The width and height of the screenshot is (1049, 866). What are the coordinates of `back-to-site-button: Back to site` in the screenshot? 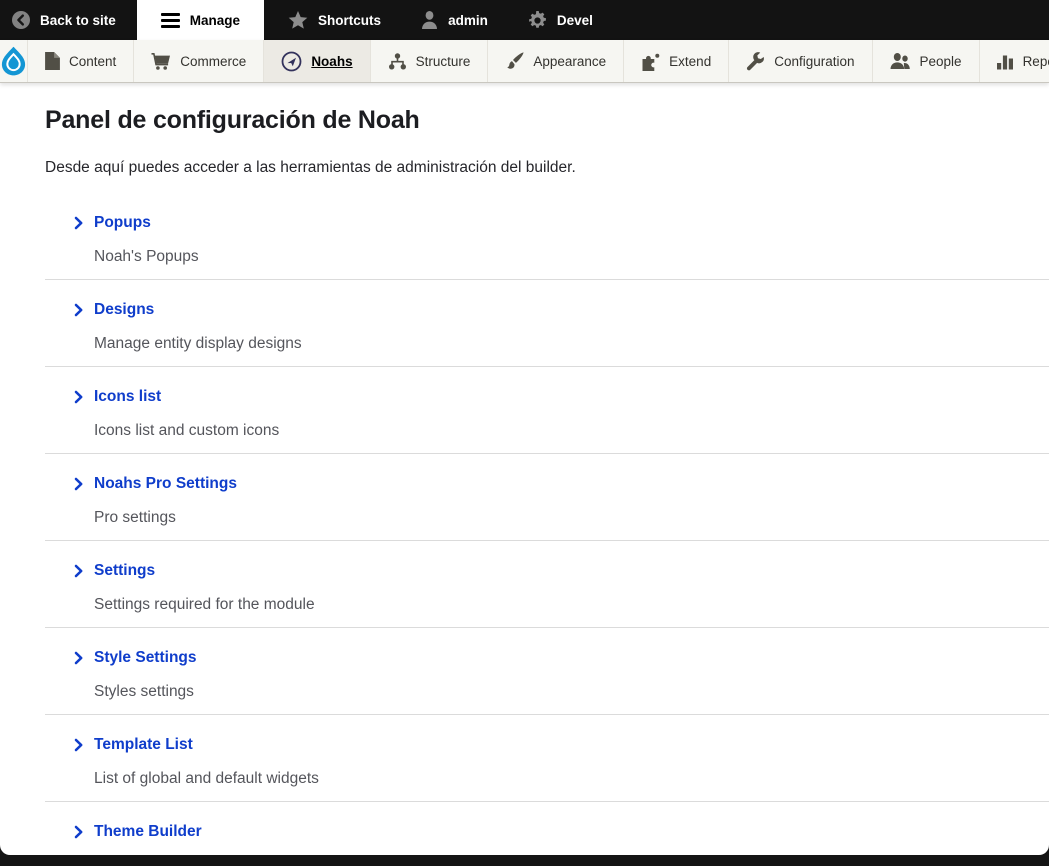 It's located at (66, 20).